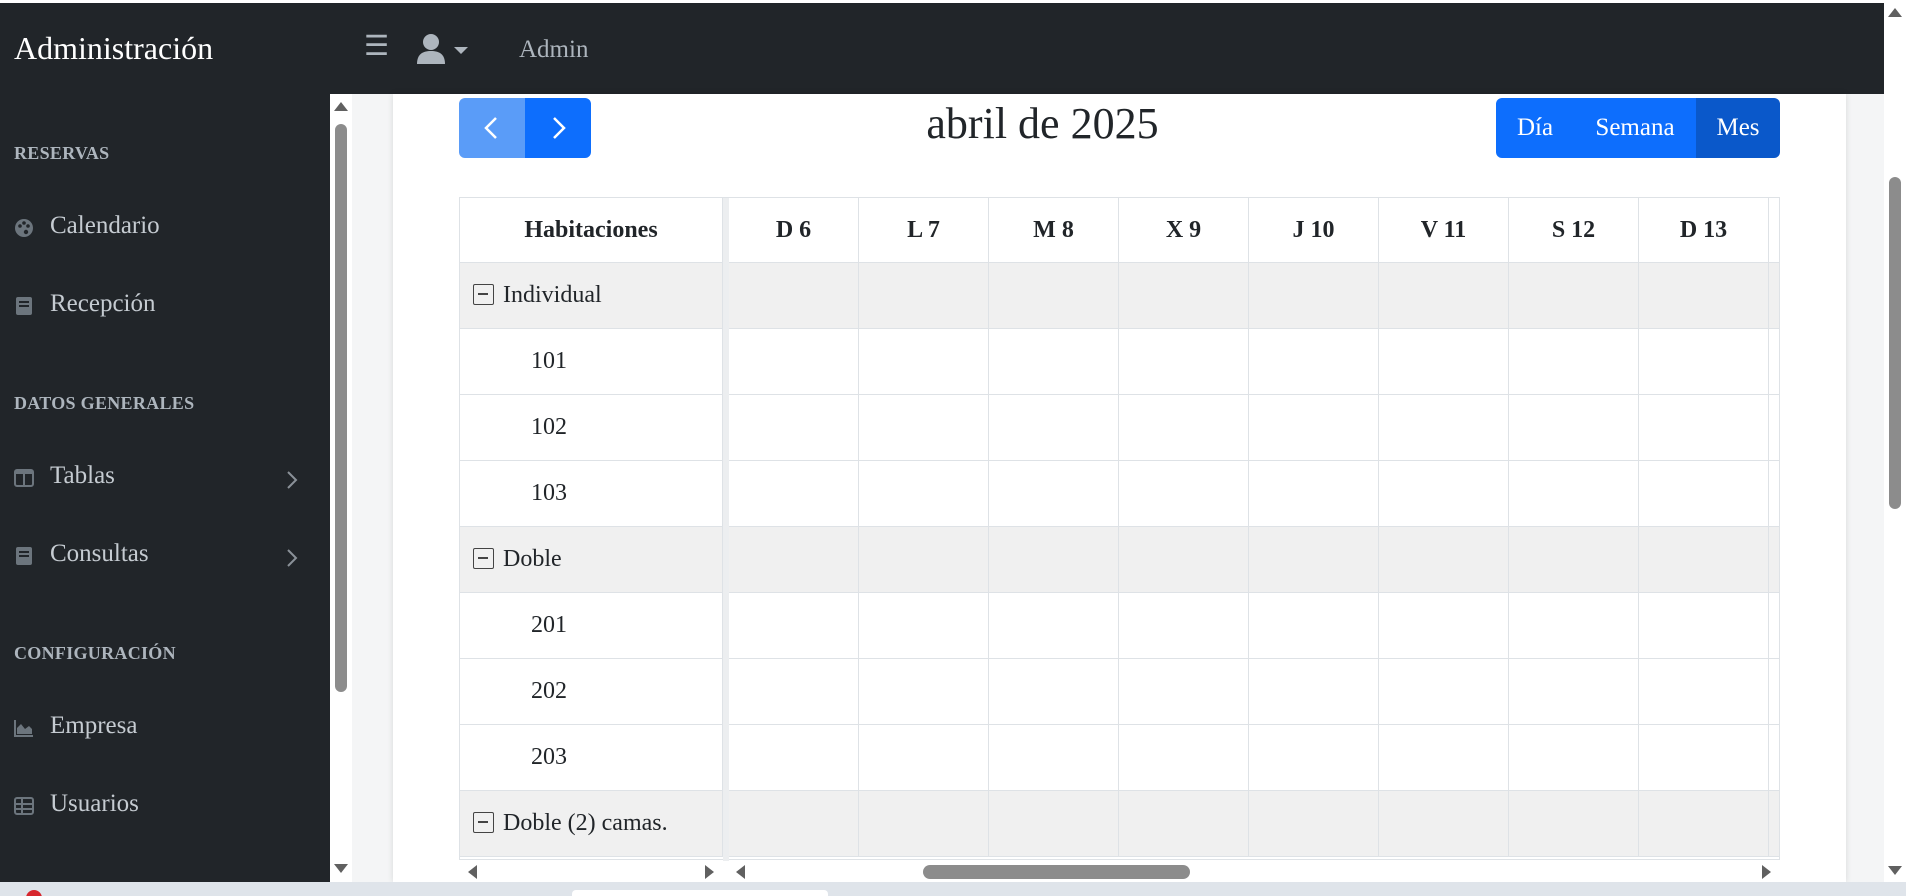 The image size is (1906, 896). What do you see at coordinates (113, 48) in the screenshot?
I see `brand-title: Administración` at bounding box center [113, 48].